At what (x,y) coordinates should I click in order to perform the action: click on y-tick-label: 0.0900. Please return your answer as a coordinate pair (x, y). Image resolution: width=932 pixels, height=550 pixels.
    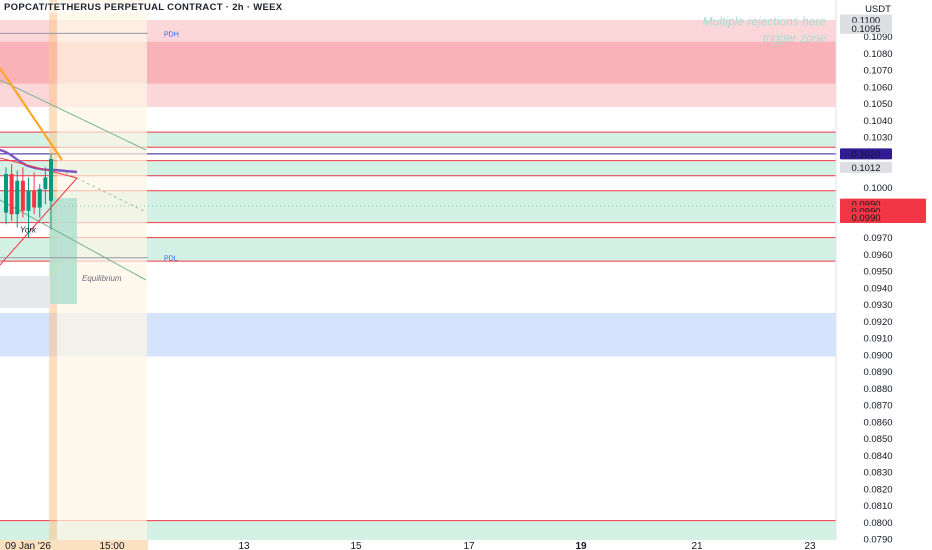
    Looking at the image, I should click on (877, 355).